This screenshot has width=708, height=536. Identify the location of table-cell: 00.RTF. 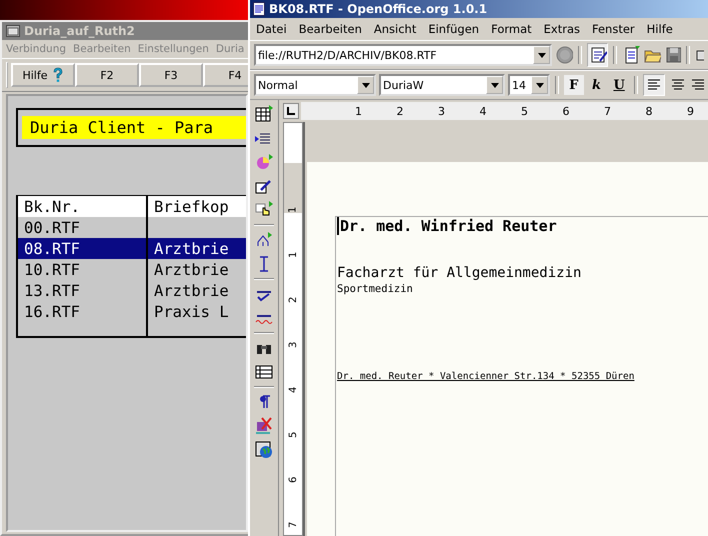
(52, 227).